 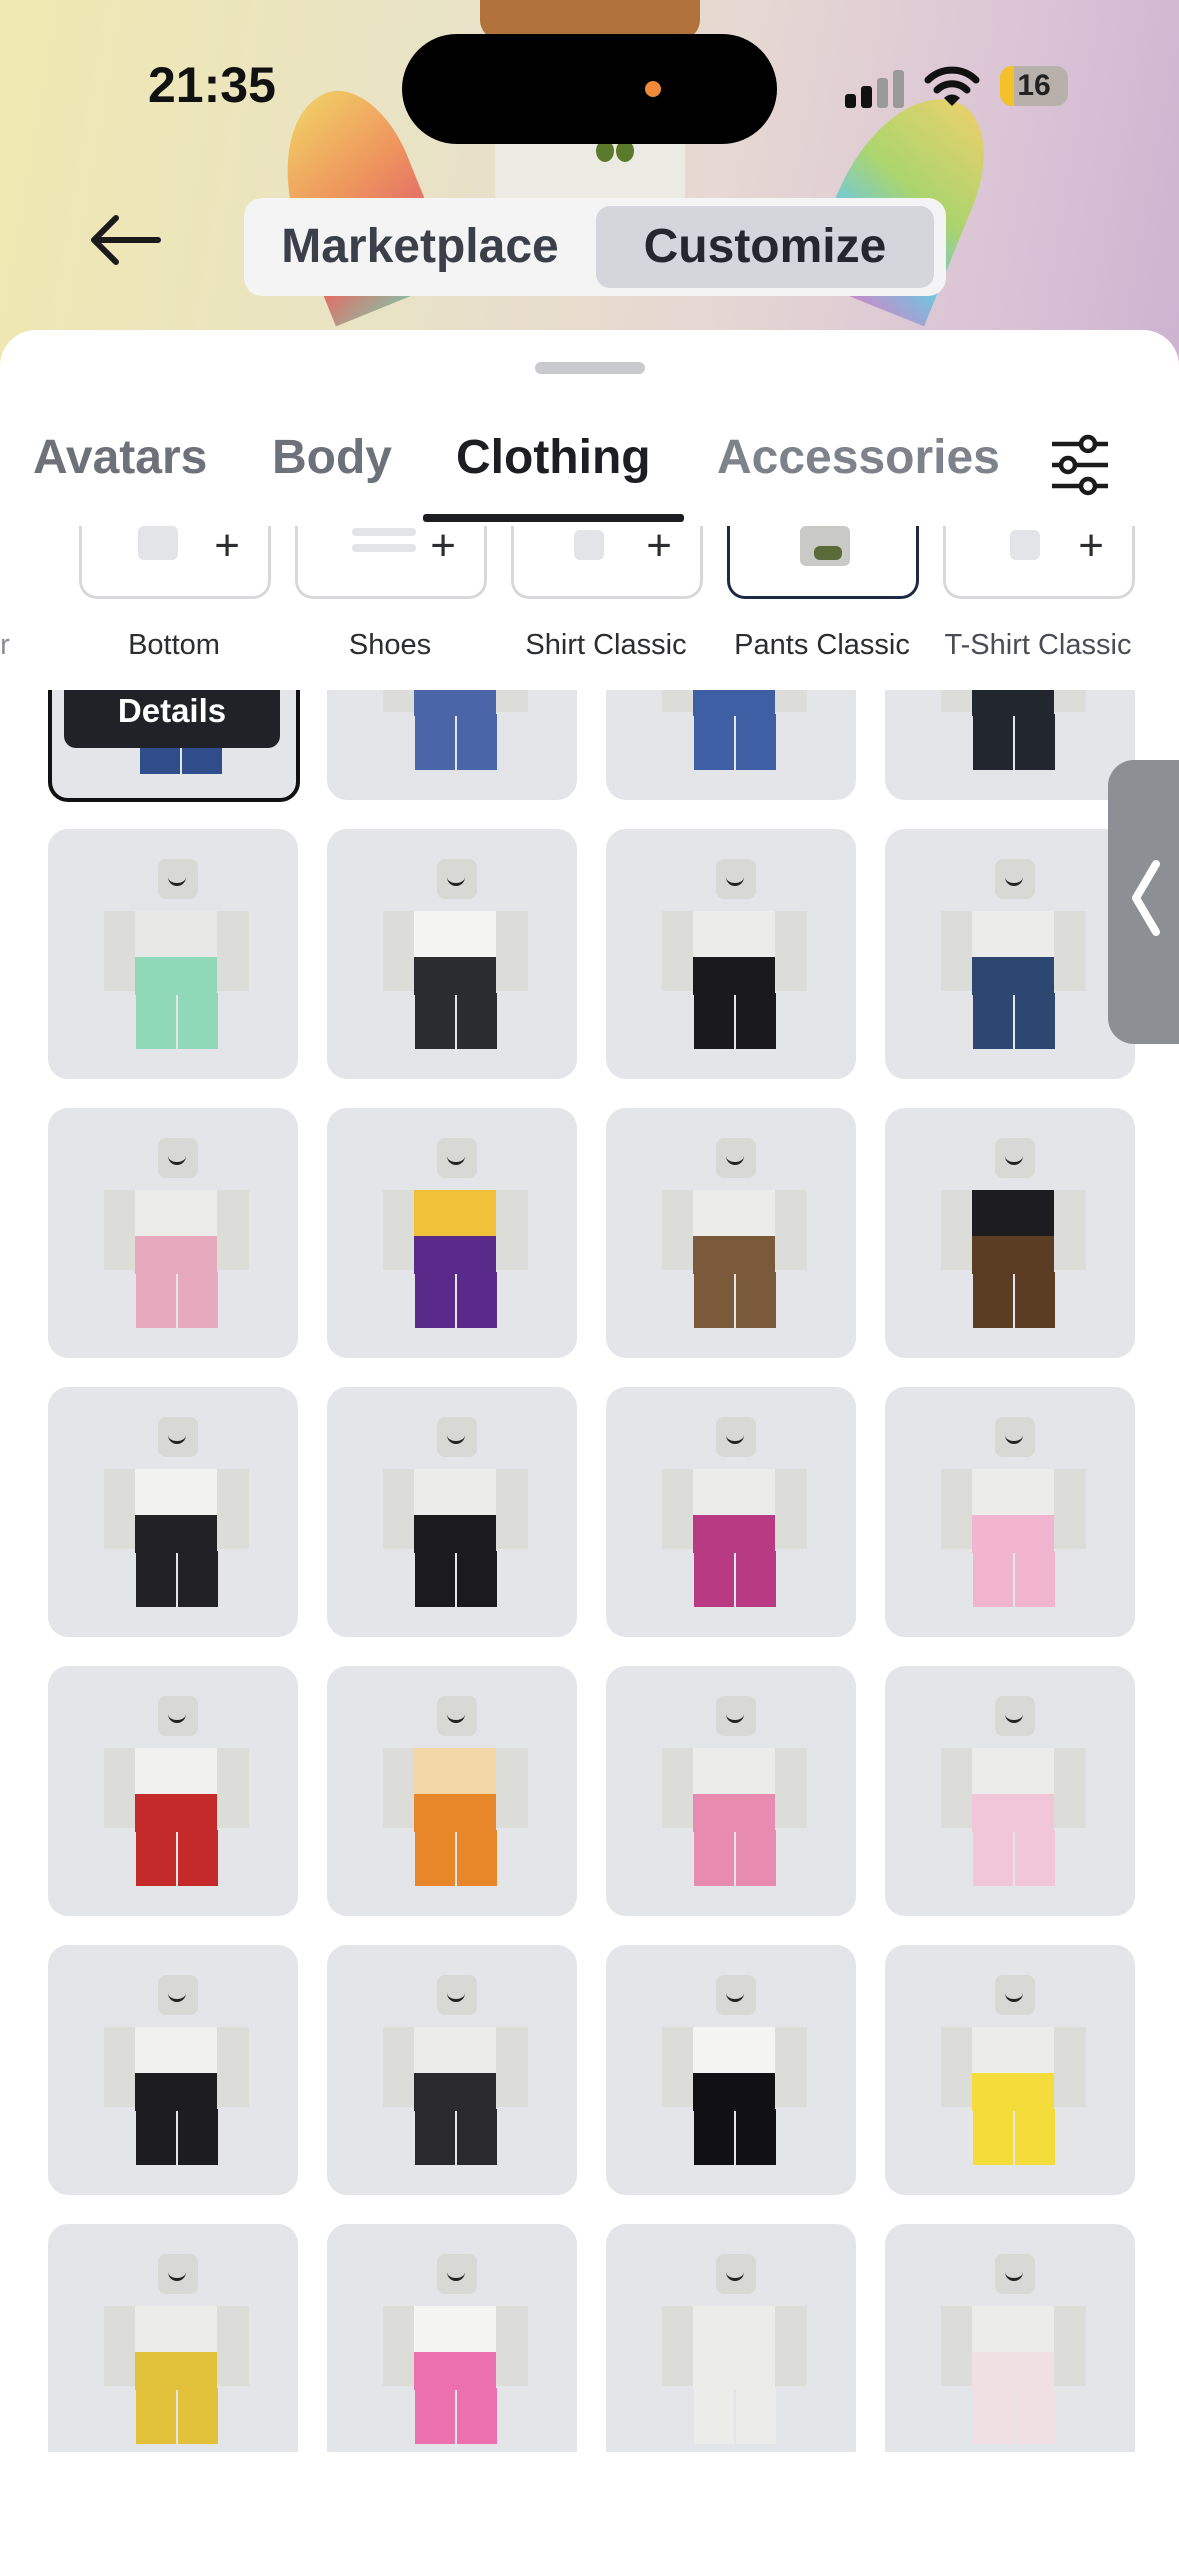 What do you see at coordinates (1080, 465) in the screenshot?
I see `filter-sliders-icon` at bounding box center [1080, 465].